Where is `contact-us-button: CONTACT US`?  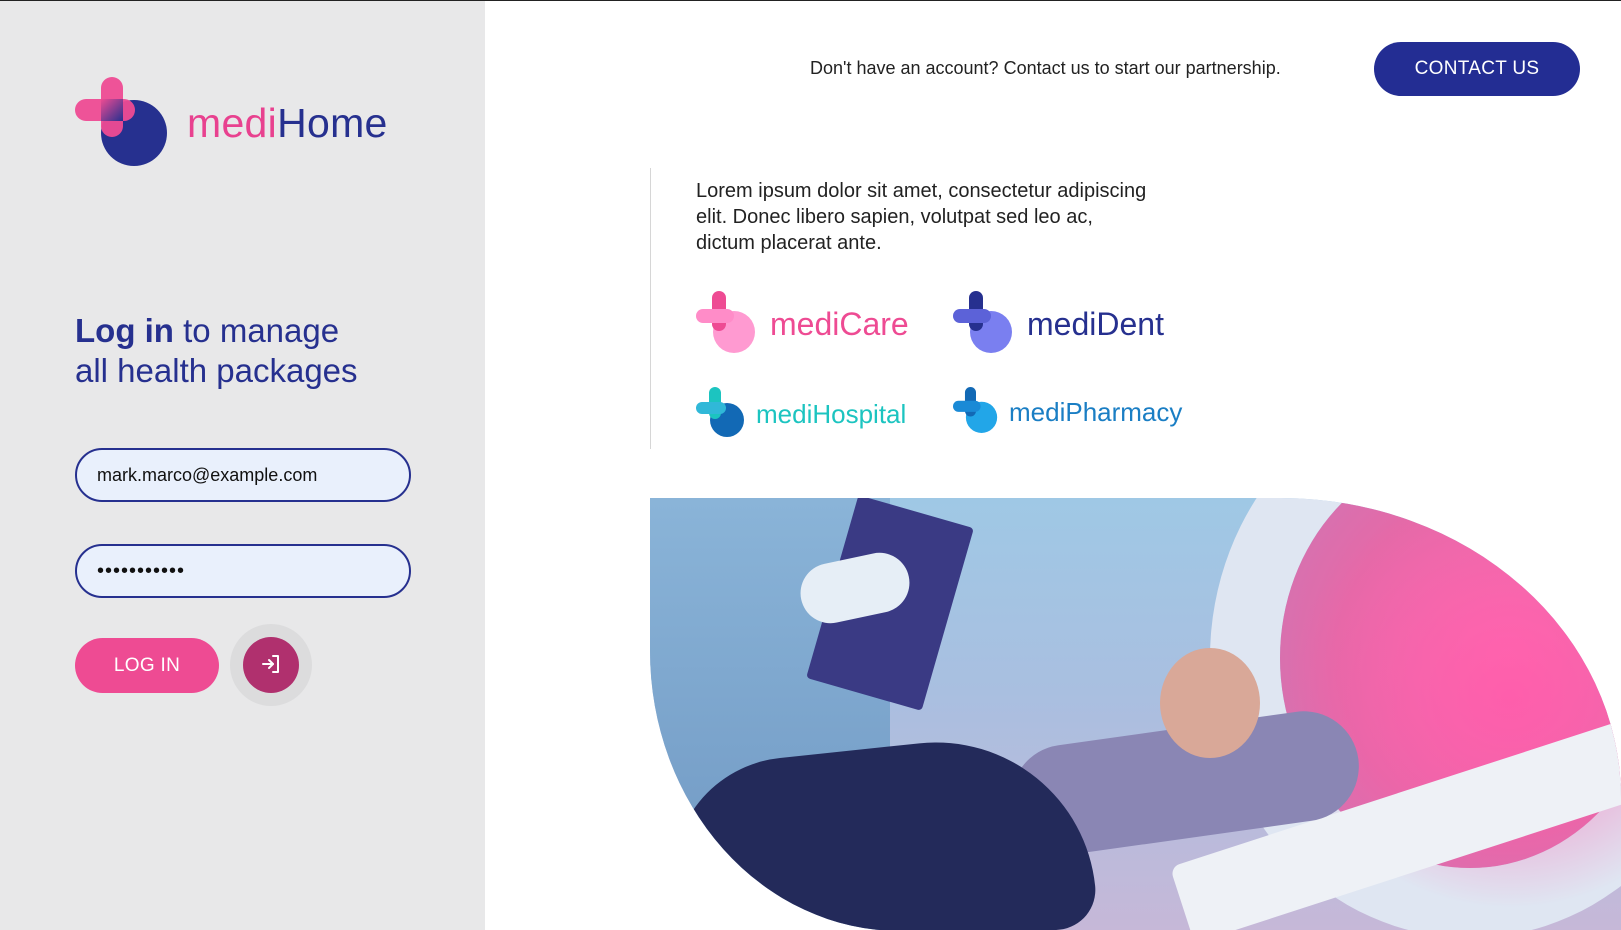
contact-us-button: CONTACT US is located at coordinates (1477, 69).